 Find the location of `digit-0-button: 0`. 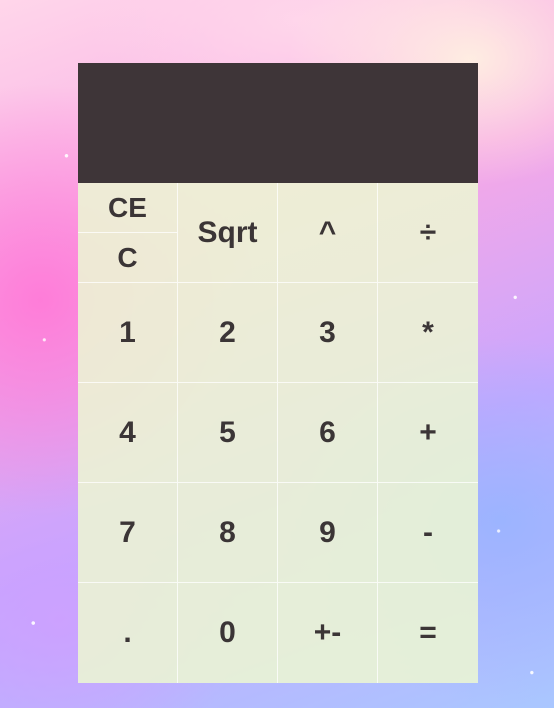

digit-0-button: 0 is located at coordinates (228, 633).